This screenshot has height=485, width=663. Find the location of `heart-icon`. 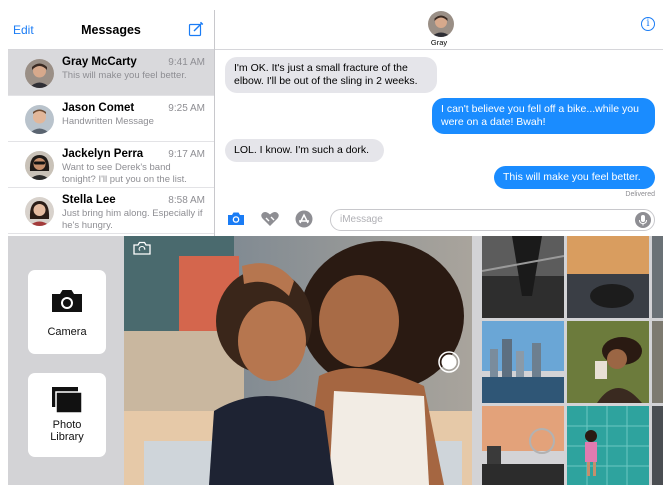

heart-icon is located at coordinates (270, 219).